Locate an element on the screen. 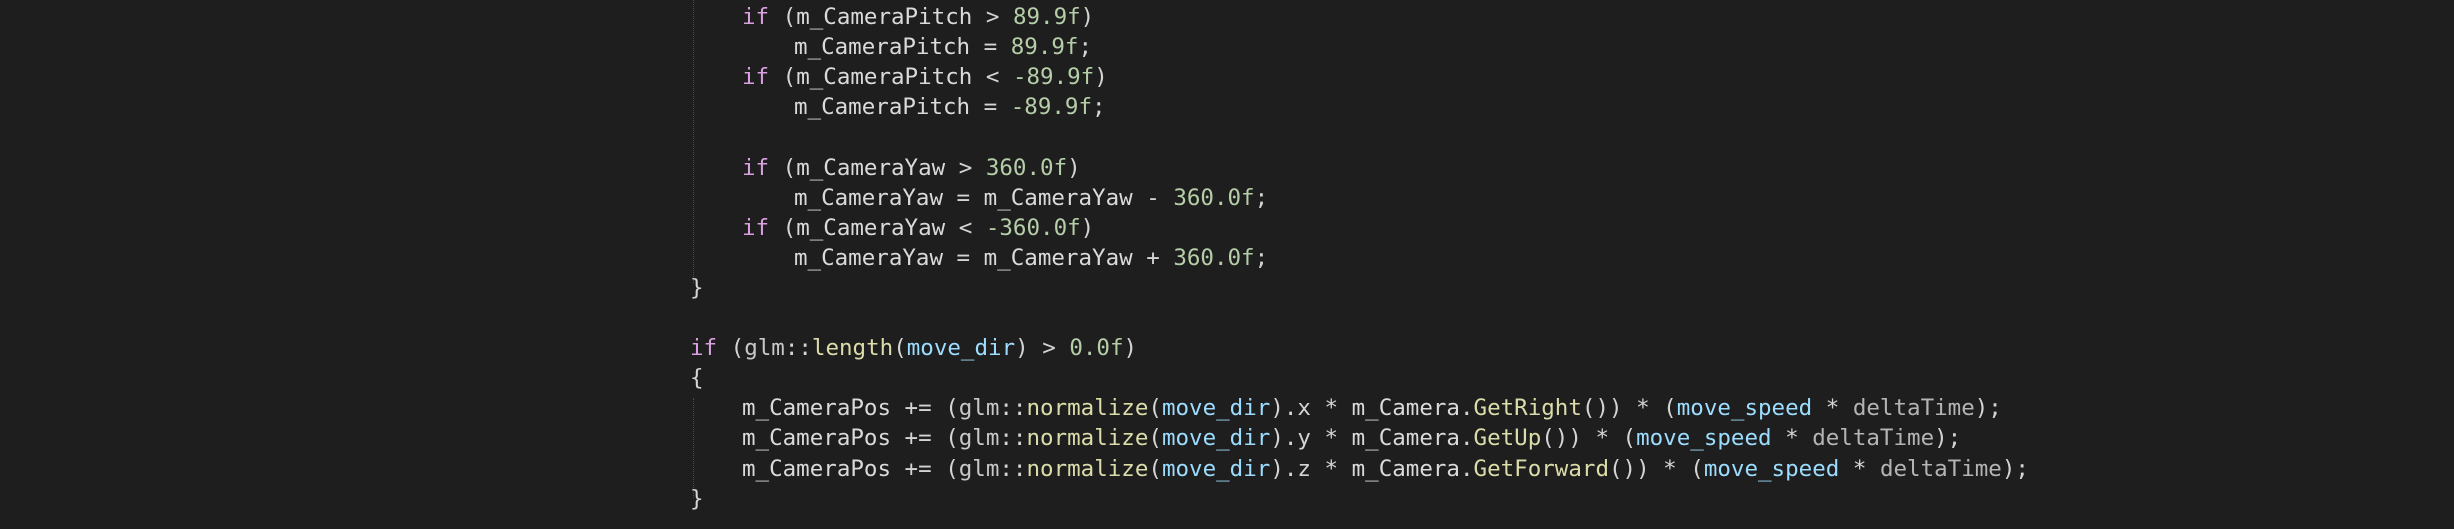 The width and height of the screenshot is (2454, 529). code-line: m_CameraPitch = 89.9f; is located at coordinates (891, 47).